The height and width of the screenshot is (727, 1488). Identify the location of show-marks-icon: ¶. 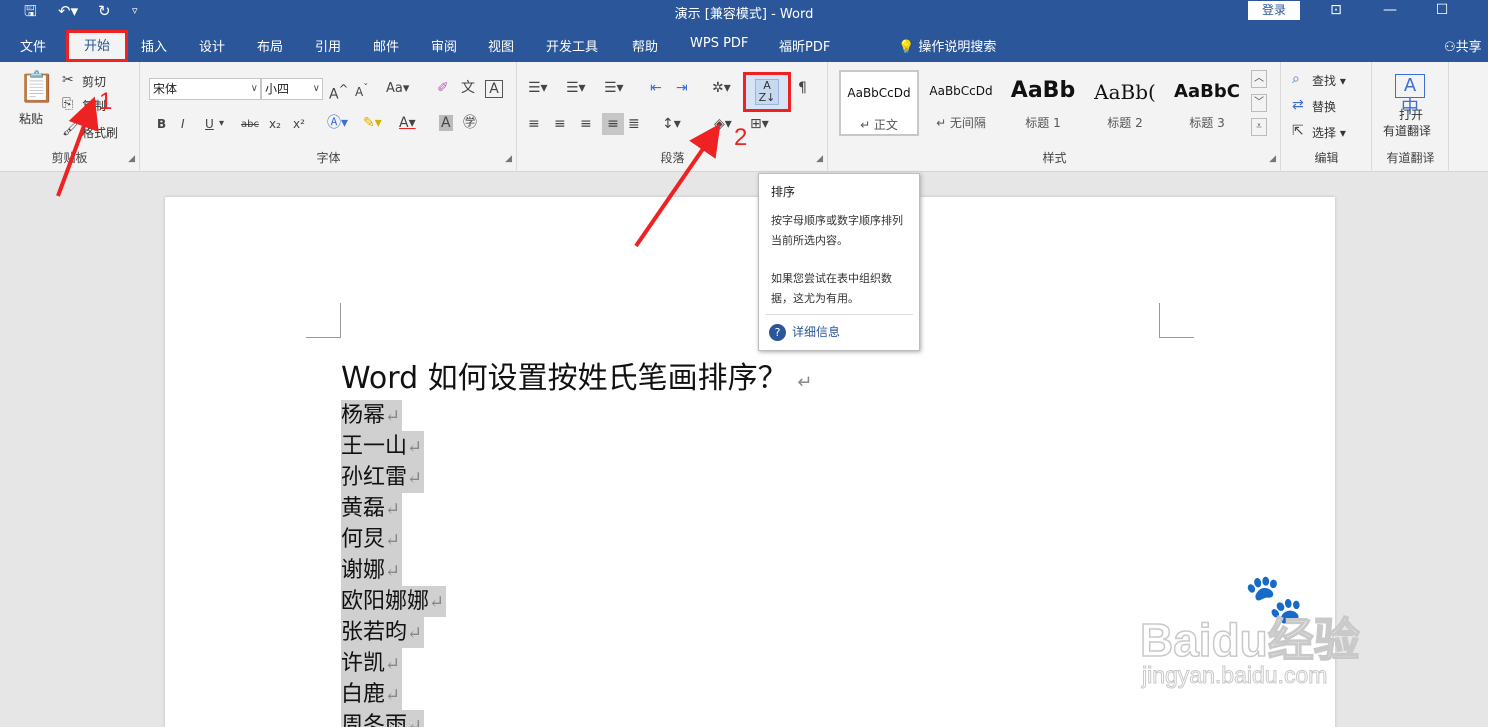
(802, 88).